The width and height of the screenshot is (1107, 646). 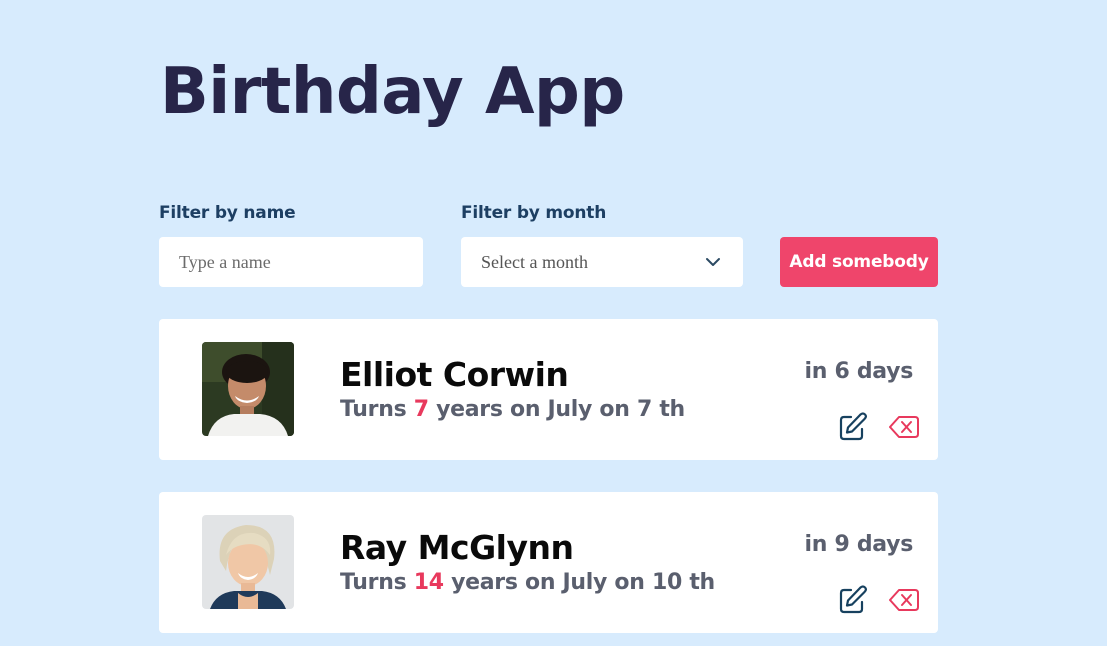 I want to click on person-birthday-description: Turns 7 years on July on 7 th, so click(x=512, y=409).